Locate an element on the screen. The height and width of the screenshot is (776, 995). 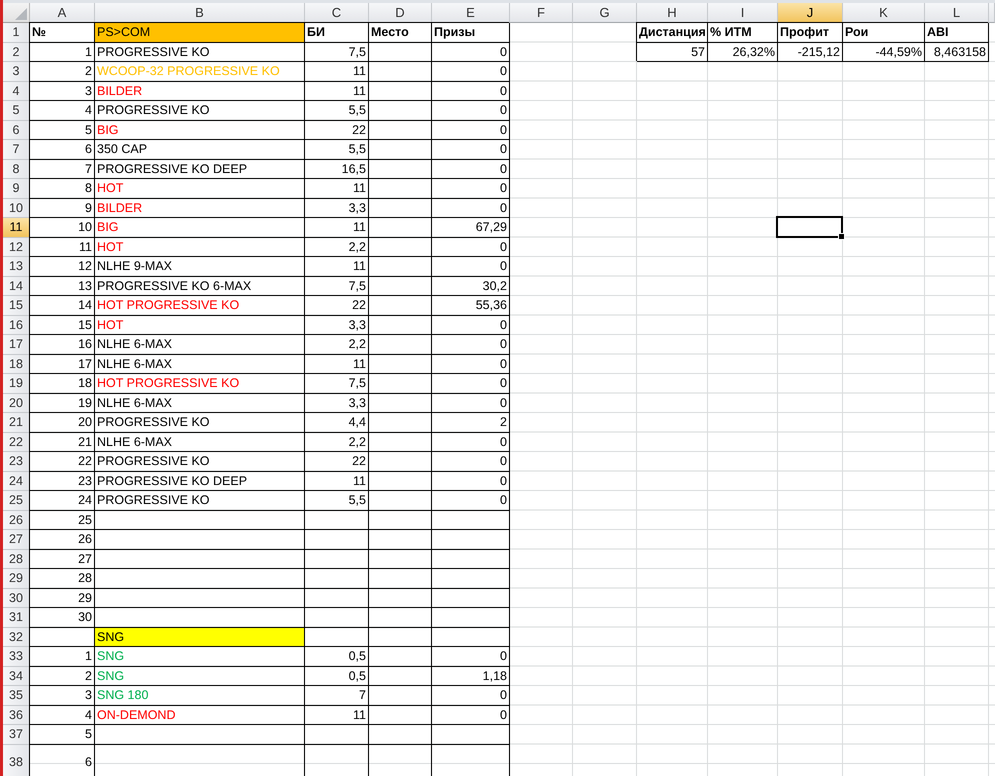
spreadsheet-cell: 3 is located at coordinates (62, 696).